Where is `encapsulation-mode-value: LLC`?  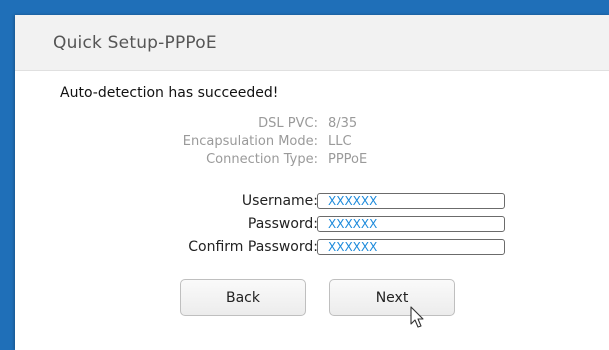 encapsulation-mode-value: LLC is located at coordinates (340, 141).